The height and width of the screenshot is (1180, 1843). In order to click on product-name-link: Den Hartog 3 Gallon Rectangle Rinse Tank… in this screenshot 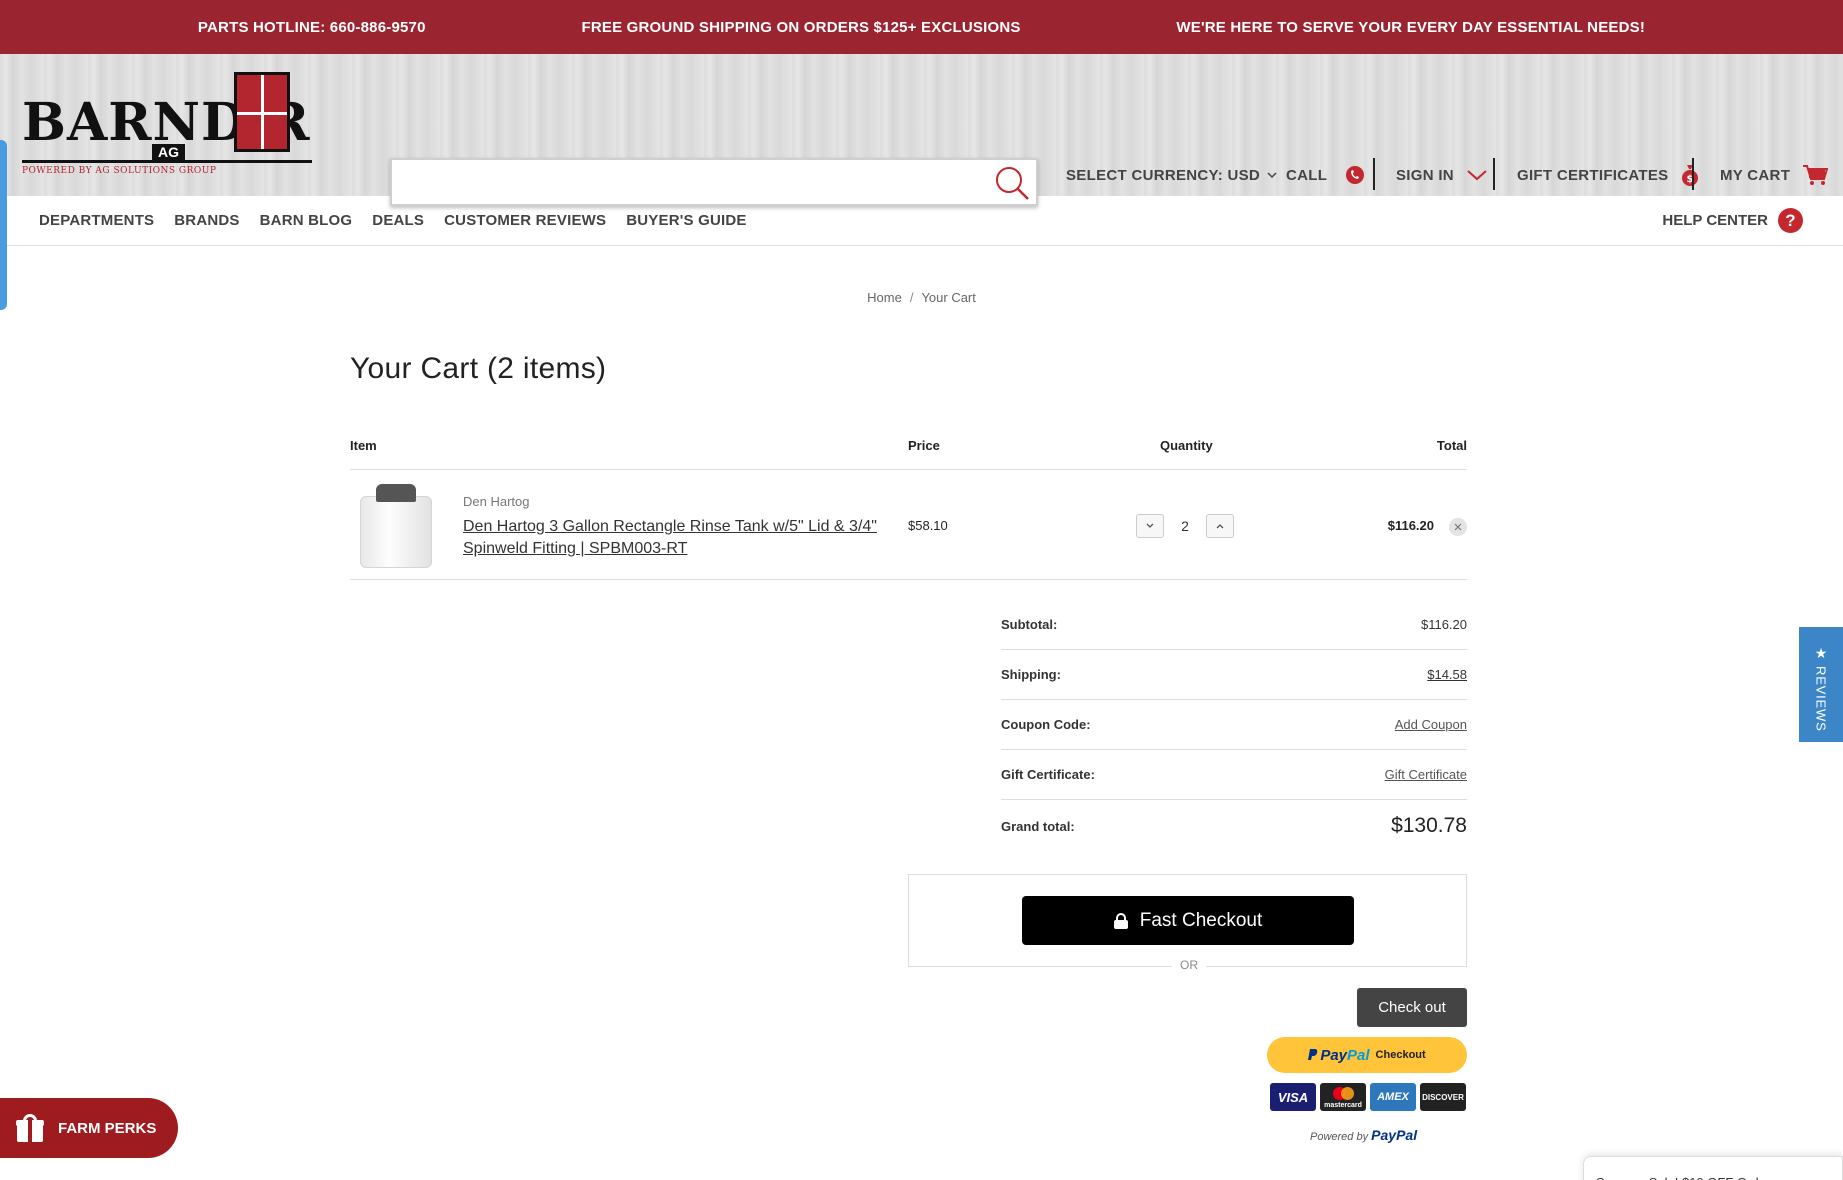, I will do `click(673, 538)`.